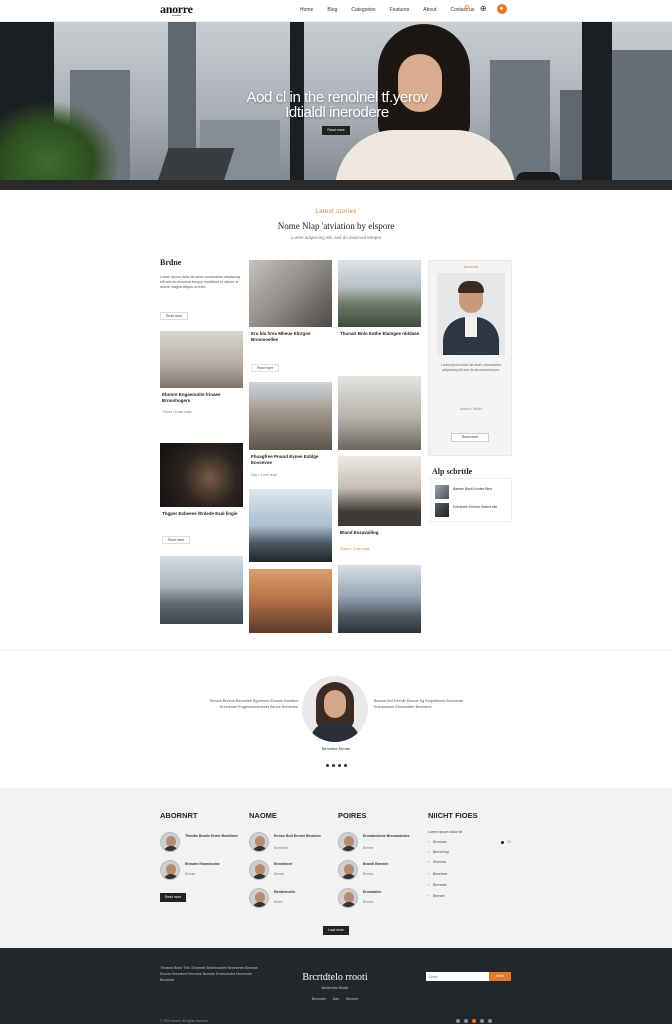 The image size is (672, 1024). Describe the element at coordinates (202, 514) in the screenshot. I see `card-title: Thgper Exbeeee lEnlede Exal lingie` at that location.